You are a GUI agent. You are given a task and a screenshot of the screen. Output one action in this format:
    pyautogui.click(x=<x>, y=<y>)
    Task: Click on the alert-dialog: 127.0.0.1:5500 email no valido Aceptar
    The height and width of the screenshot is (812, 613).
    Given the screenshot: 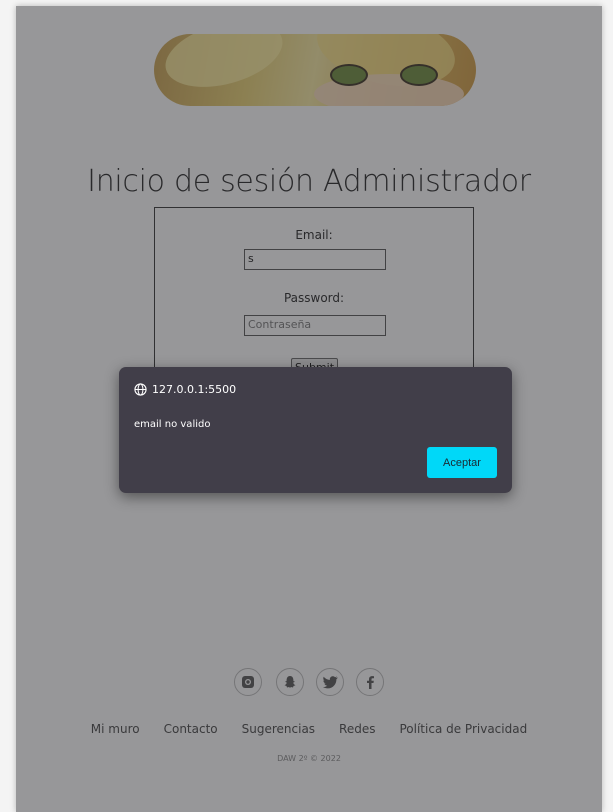 What is the action you would take?
    pyautogui.click(x=315, y=430)
    